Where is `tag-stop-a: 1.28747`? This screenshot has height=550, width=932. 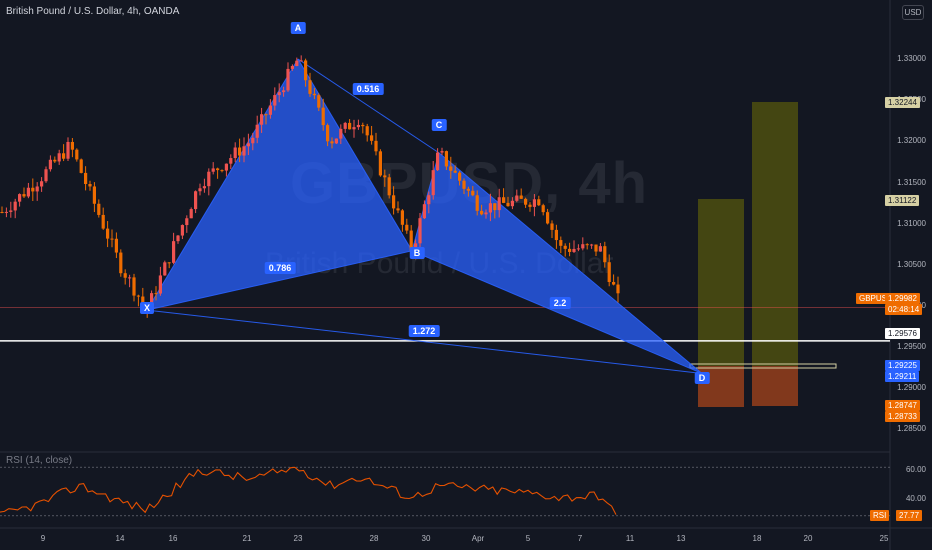
tag-stop-a: 1.28747 is located at coordinates (902, 405).